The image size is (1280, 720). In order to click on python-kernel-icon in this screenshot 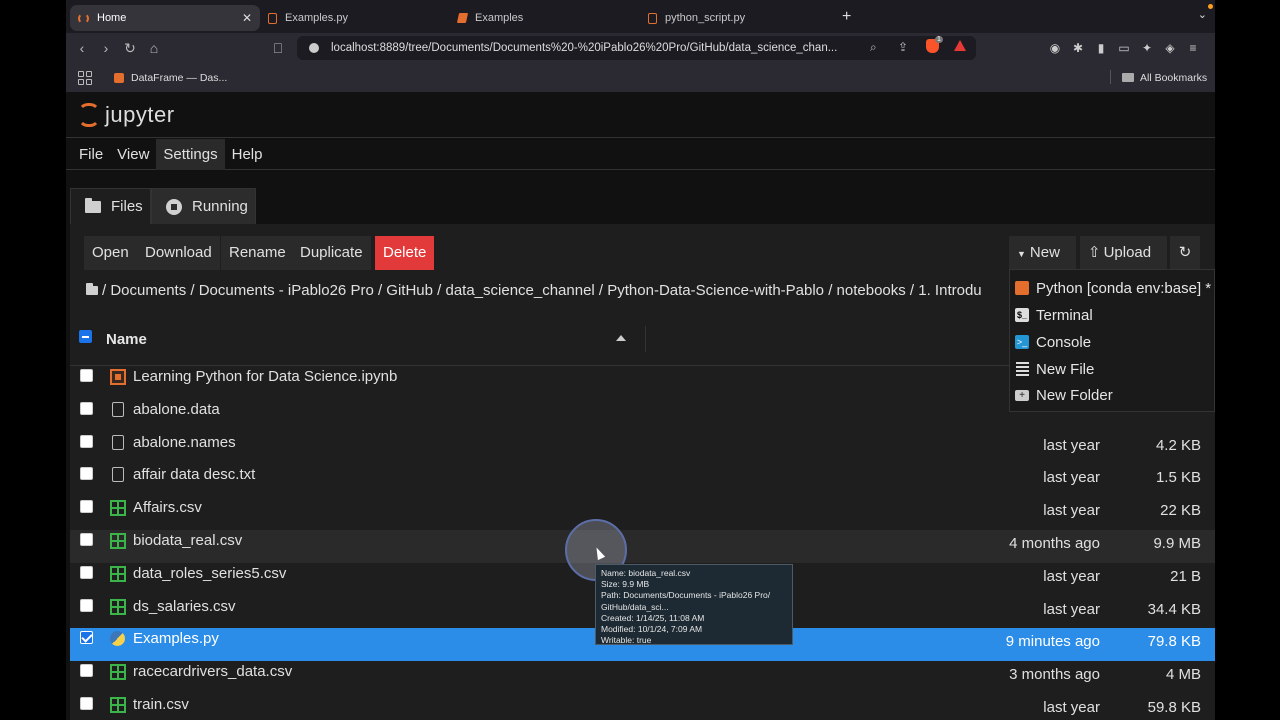, I will do `click(1022, 288)`.